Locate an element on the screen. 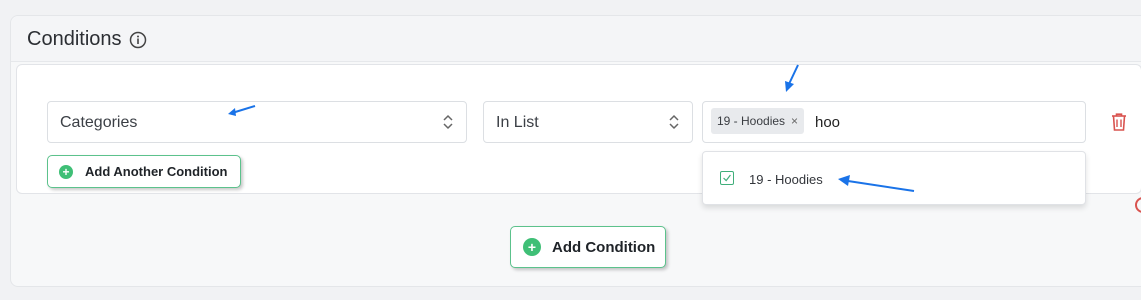 The image size is (1141, 300). add-another-condition-label: Add Another Condition is located at coordinates (156, 171).